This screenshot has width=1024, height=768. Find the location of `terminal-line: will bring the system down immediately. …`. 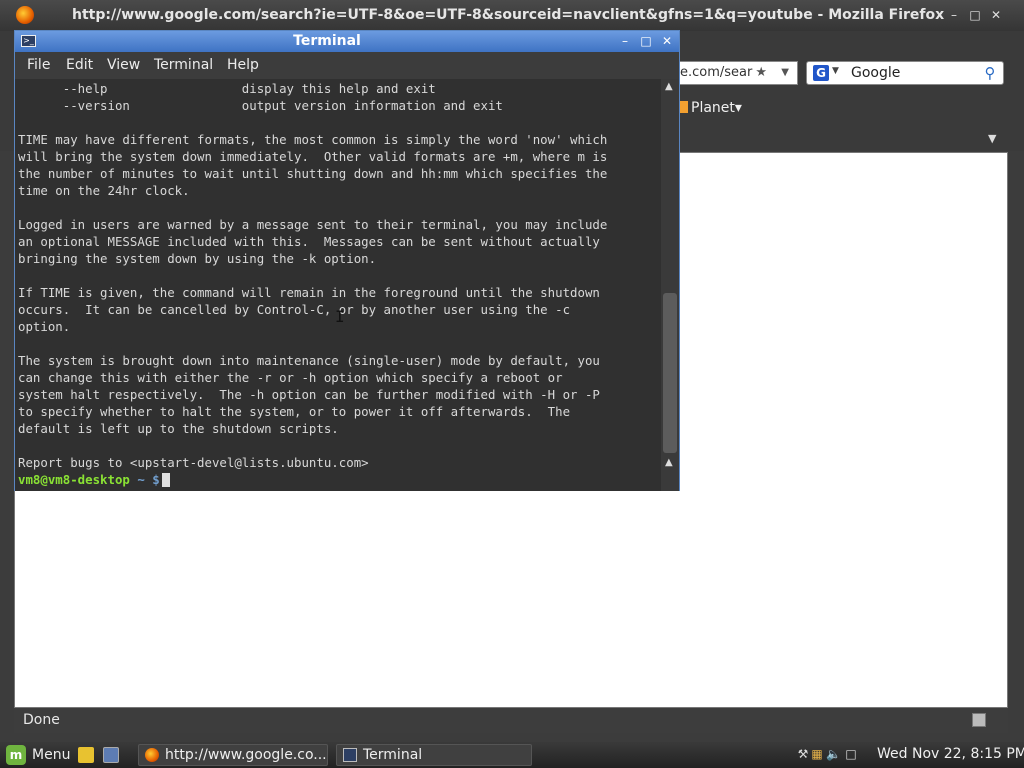

terminal-line: will bring the system down immediately. … is located at coordinates (313, 156).